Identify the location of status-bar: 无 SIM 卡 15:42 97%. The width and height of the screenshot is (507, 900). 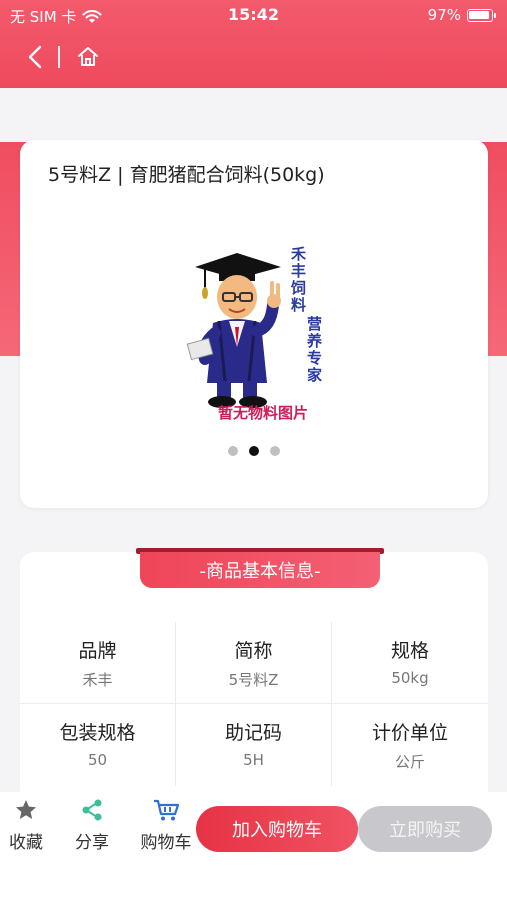
(253, 15).